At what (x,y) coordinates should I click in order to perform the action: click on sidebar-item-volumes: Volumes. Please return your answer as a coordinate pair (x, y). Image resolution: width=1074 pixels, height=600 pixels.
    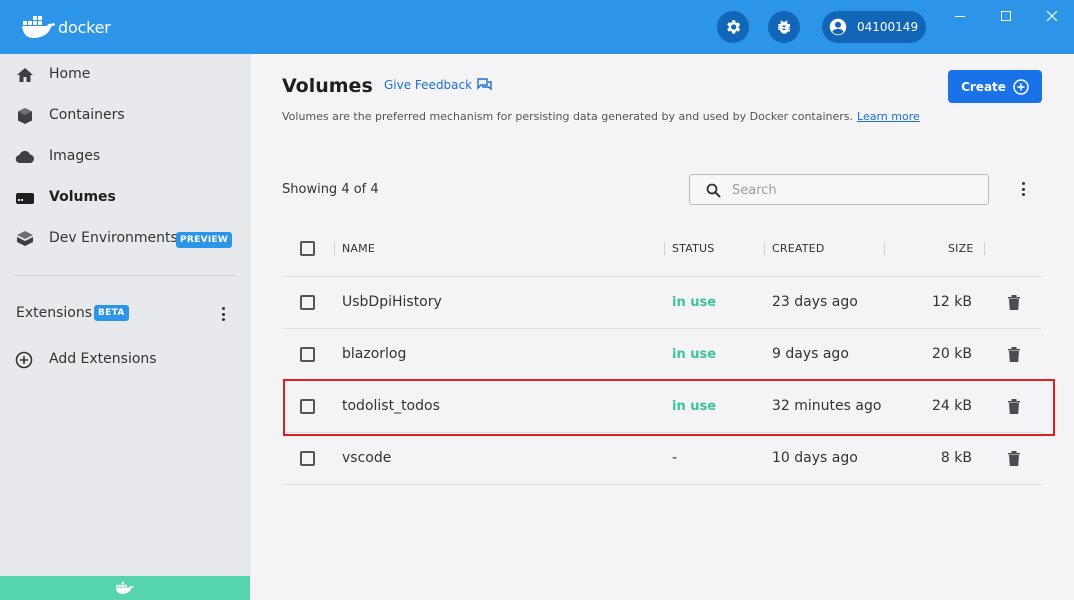
    Looking at the image, I should click on (124, 197).